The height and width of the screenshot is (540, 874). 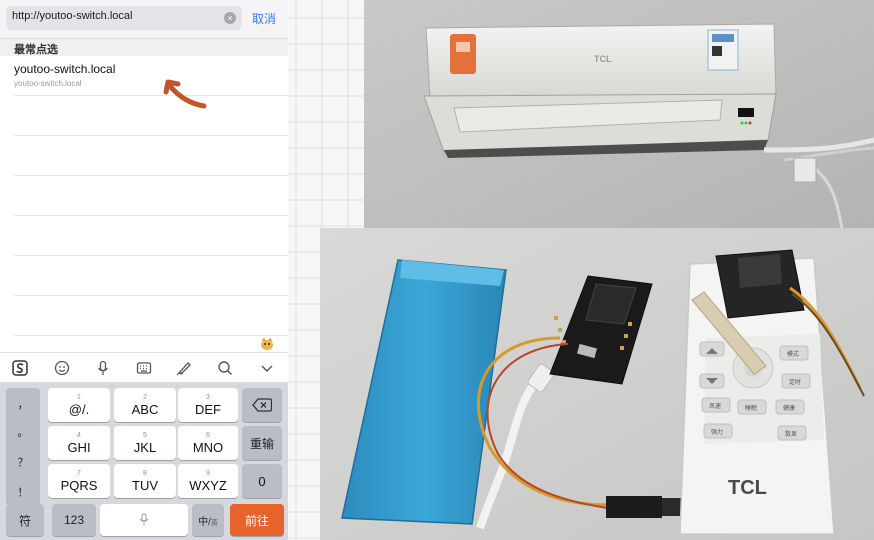 I want to click on section-header: 最常点选, so click(x=144, y=47).